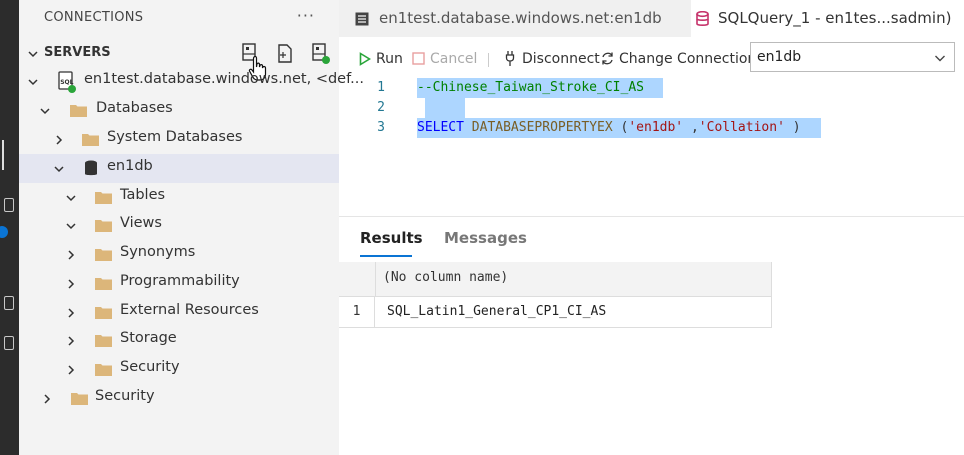 The image size is (964, 455). Describe the element at coordinates (454, 59) in the screenshot. I see `cancel-label: Cancel` at that location.